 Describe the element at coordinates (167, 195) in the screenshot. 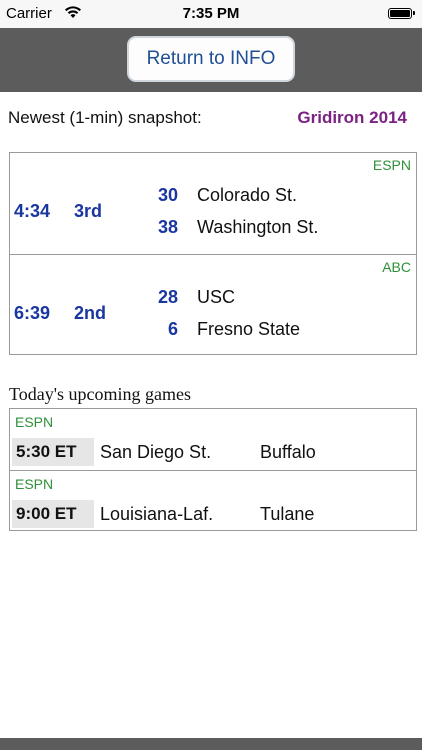

I see `away-score: 30` at that location.